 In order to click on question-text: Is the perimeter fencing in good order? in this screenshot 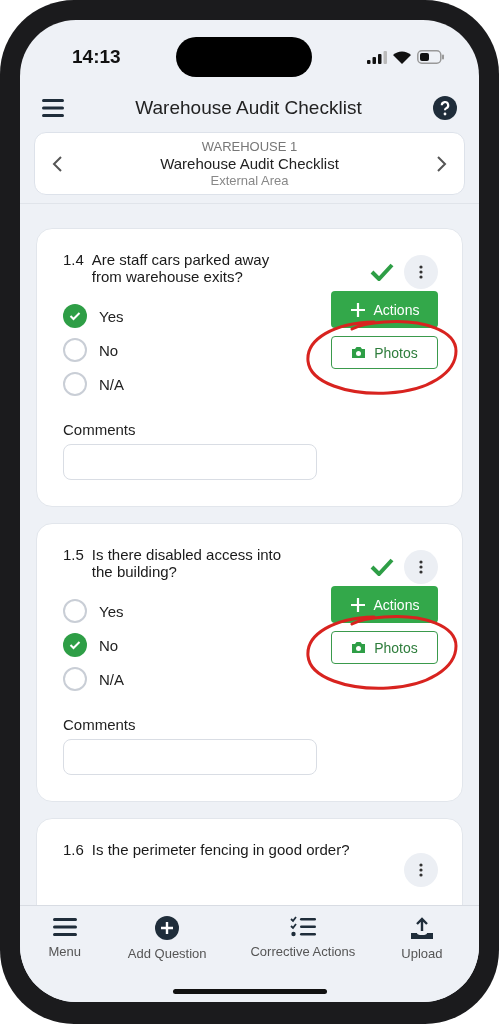, I will do `click(220, 849)`.